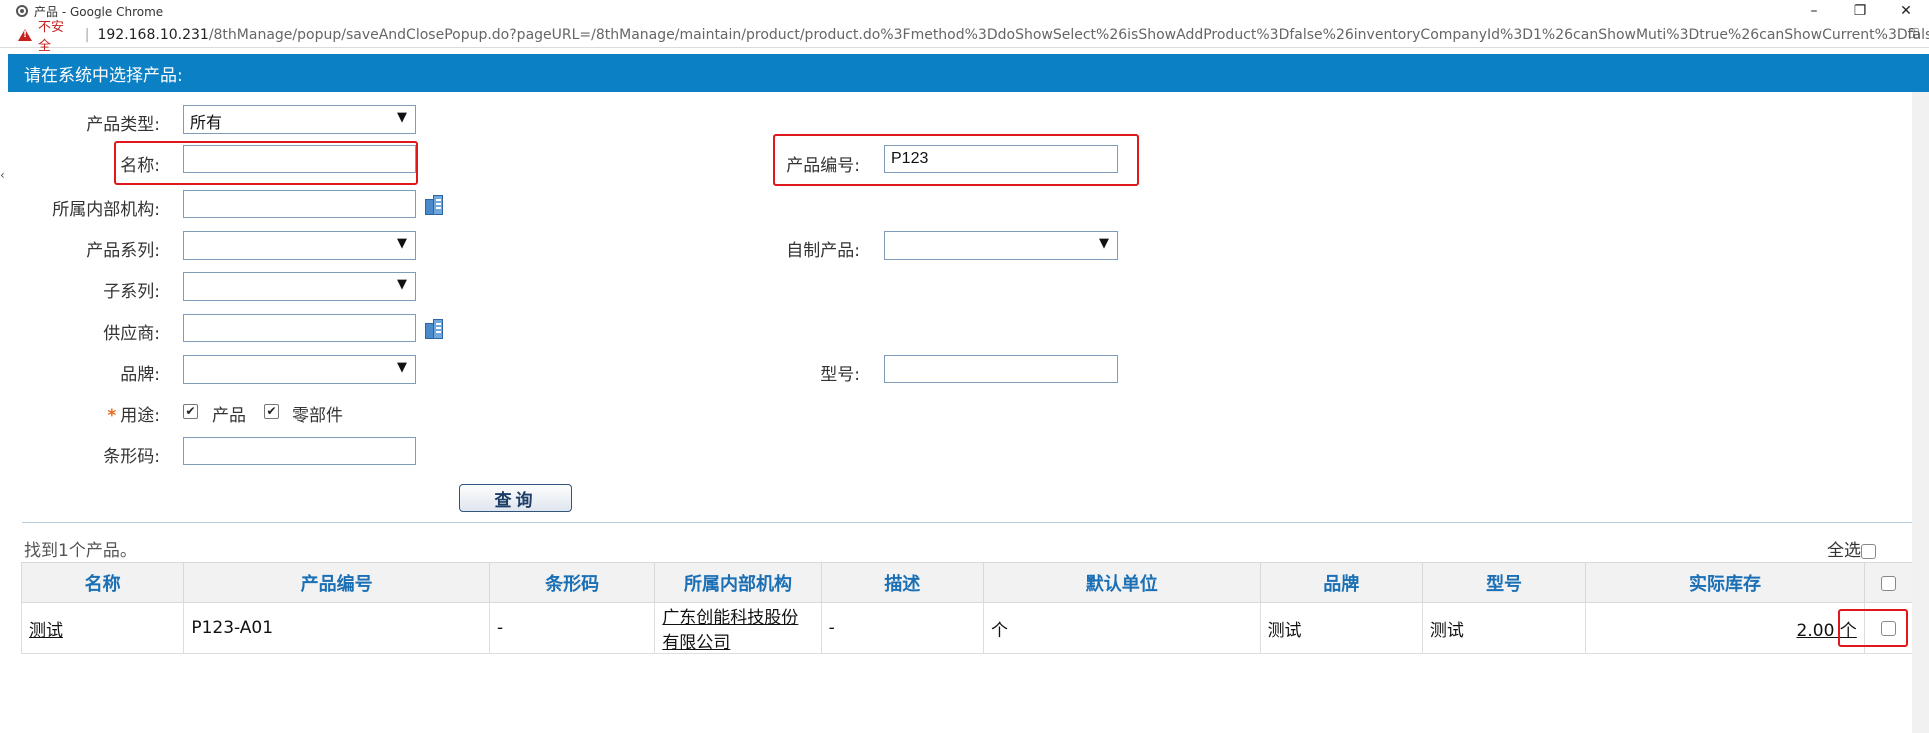 The height and width of the screenshot is (733, 1929). What do you see at coordinates (1873, 628) in the screenshot?
I see `highlight-row-checkbox` at bounding box center [1873, 628].